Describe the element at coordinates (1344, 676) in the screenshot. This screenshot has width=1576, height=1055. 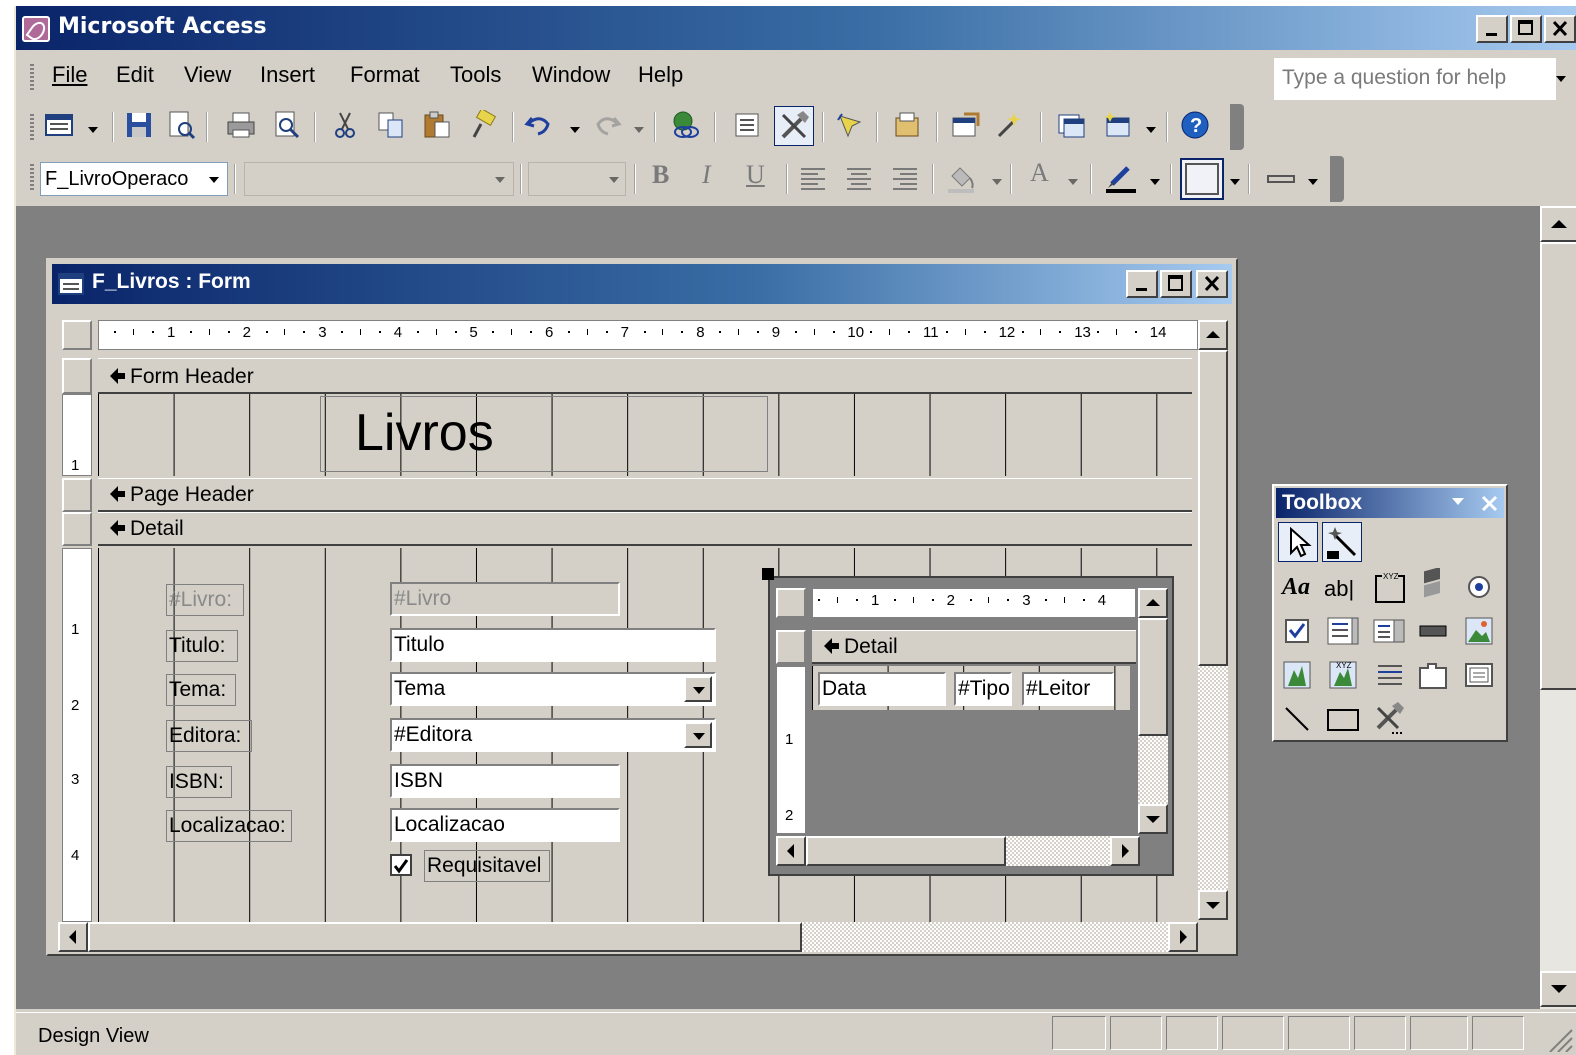
I see `bound-object-frame-tool: XYZ` at that location.